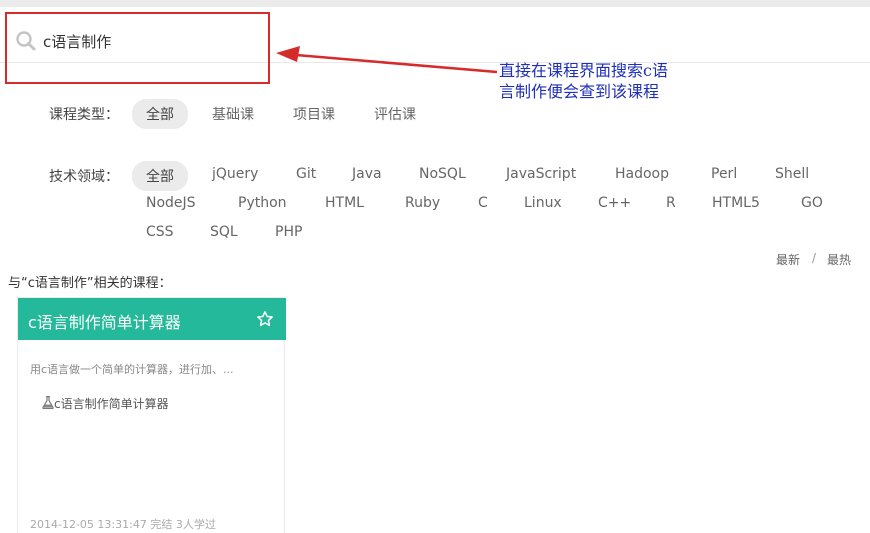 This screenshot has height=533, width=870. What do you see at coordinates (812, 203) in the screenshot?
I see `tech-go: GO` at bounding box center [812, 203].